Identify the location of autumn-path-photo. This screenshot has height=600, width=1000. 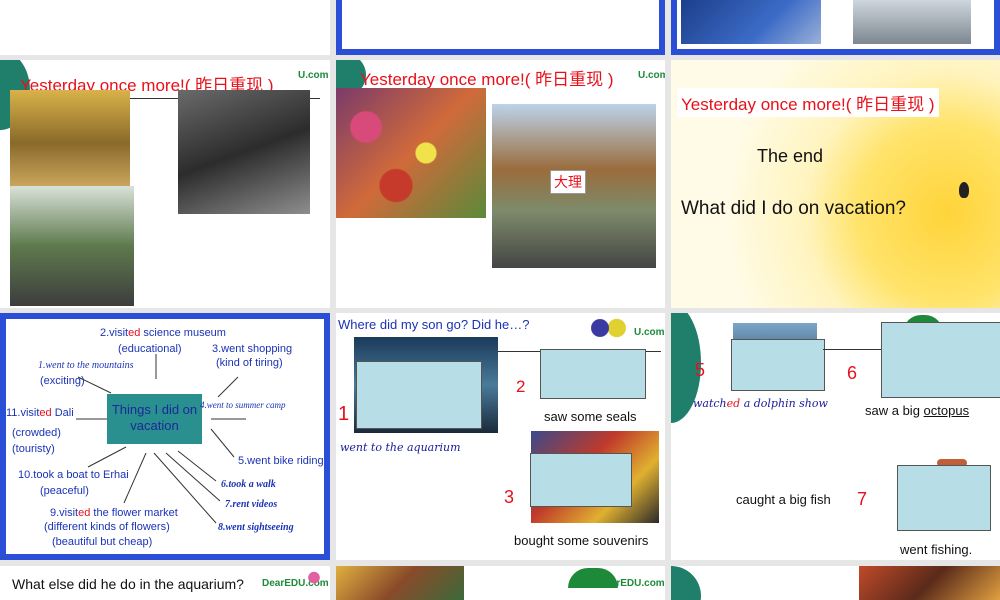
(70, 138).